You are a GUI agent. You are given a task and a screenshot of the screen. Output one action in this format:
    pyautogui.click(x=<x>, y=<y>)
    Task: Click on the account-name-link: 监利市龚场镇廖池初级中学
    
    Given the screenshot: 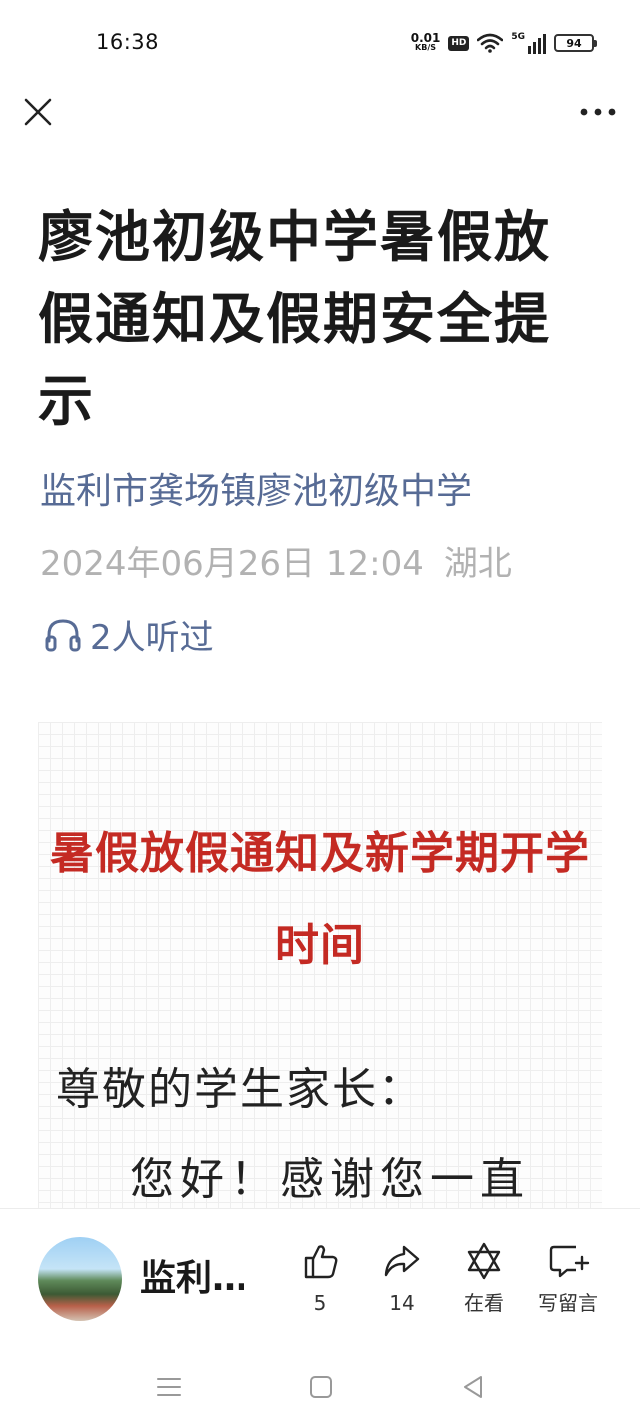 What is the action you would take?
    pyautogui.click(x=256, y=492)
    